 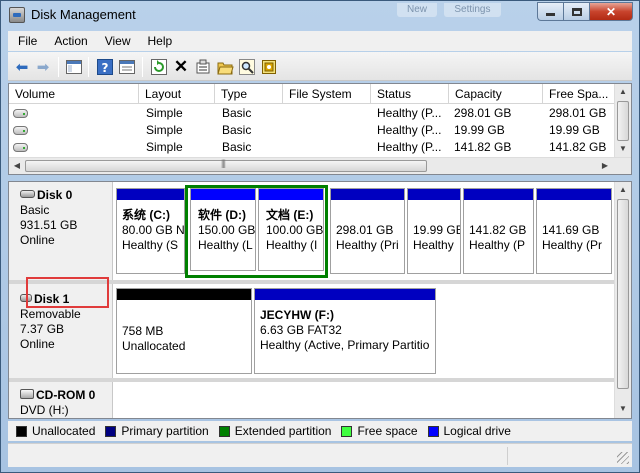 What do you see at coordinates (223, 229) in the screenshot?
I see `partition-d: 软件 (D:) 150.00 GB Healthy (L` at bounding box center [223, 229].